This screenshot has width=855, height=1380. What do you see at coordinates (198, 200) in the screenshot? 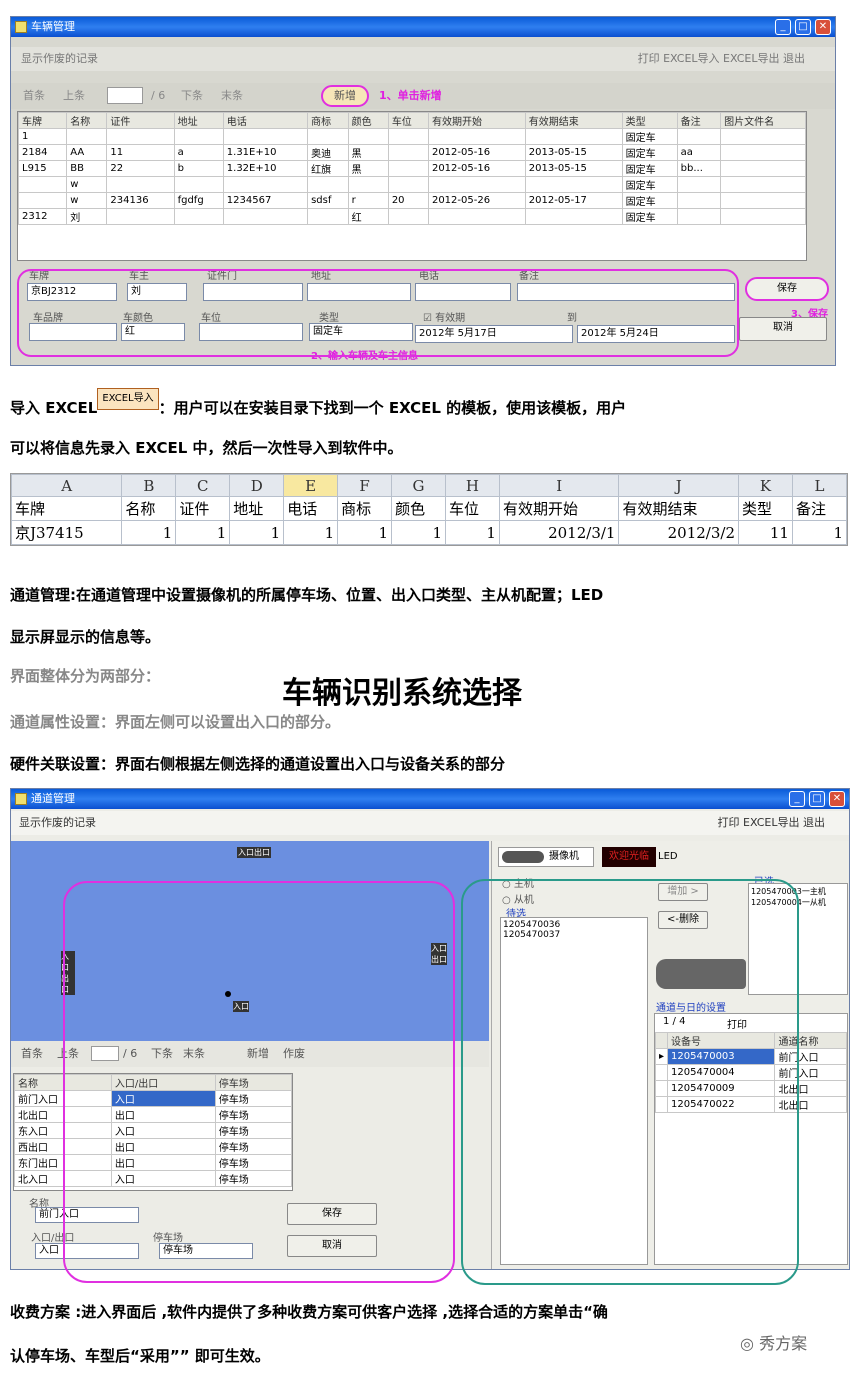
I see `table-cell: fgdfg` at bounding box center [198, 200].